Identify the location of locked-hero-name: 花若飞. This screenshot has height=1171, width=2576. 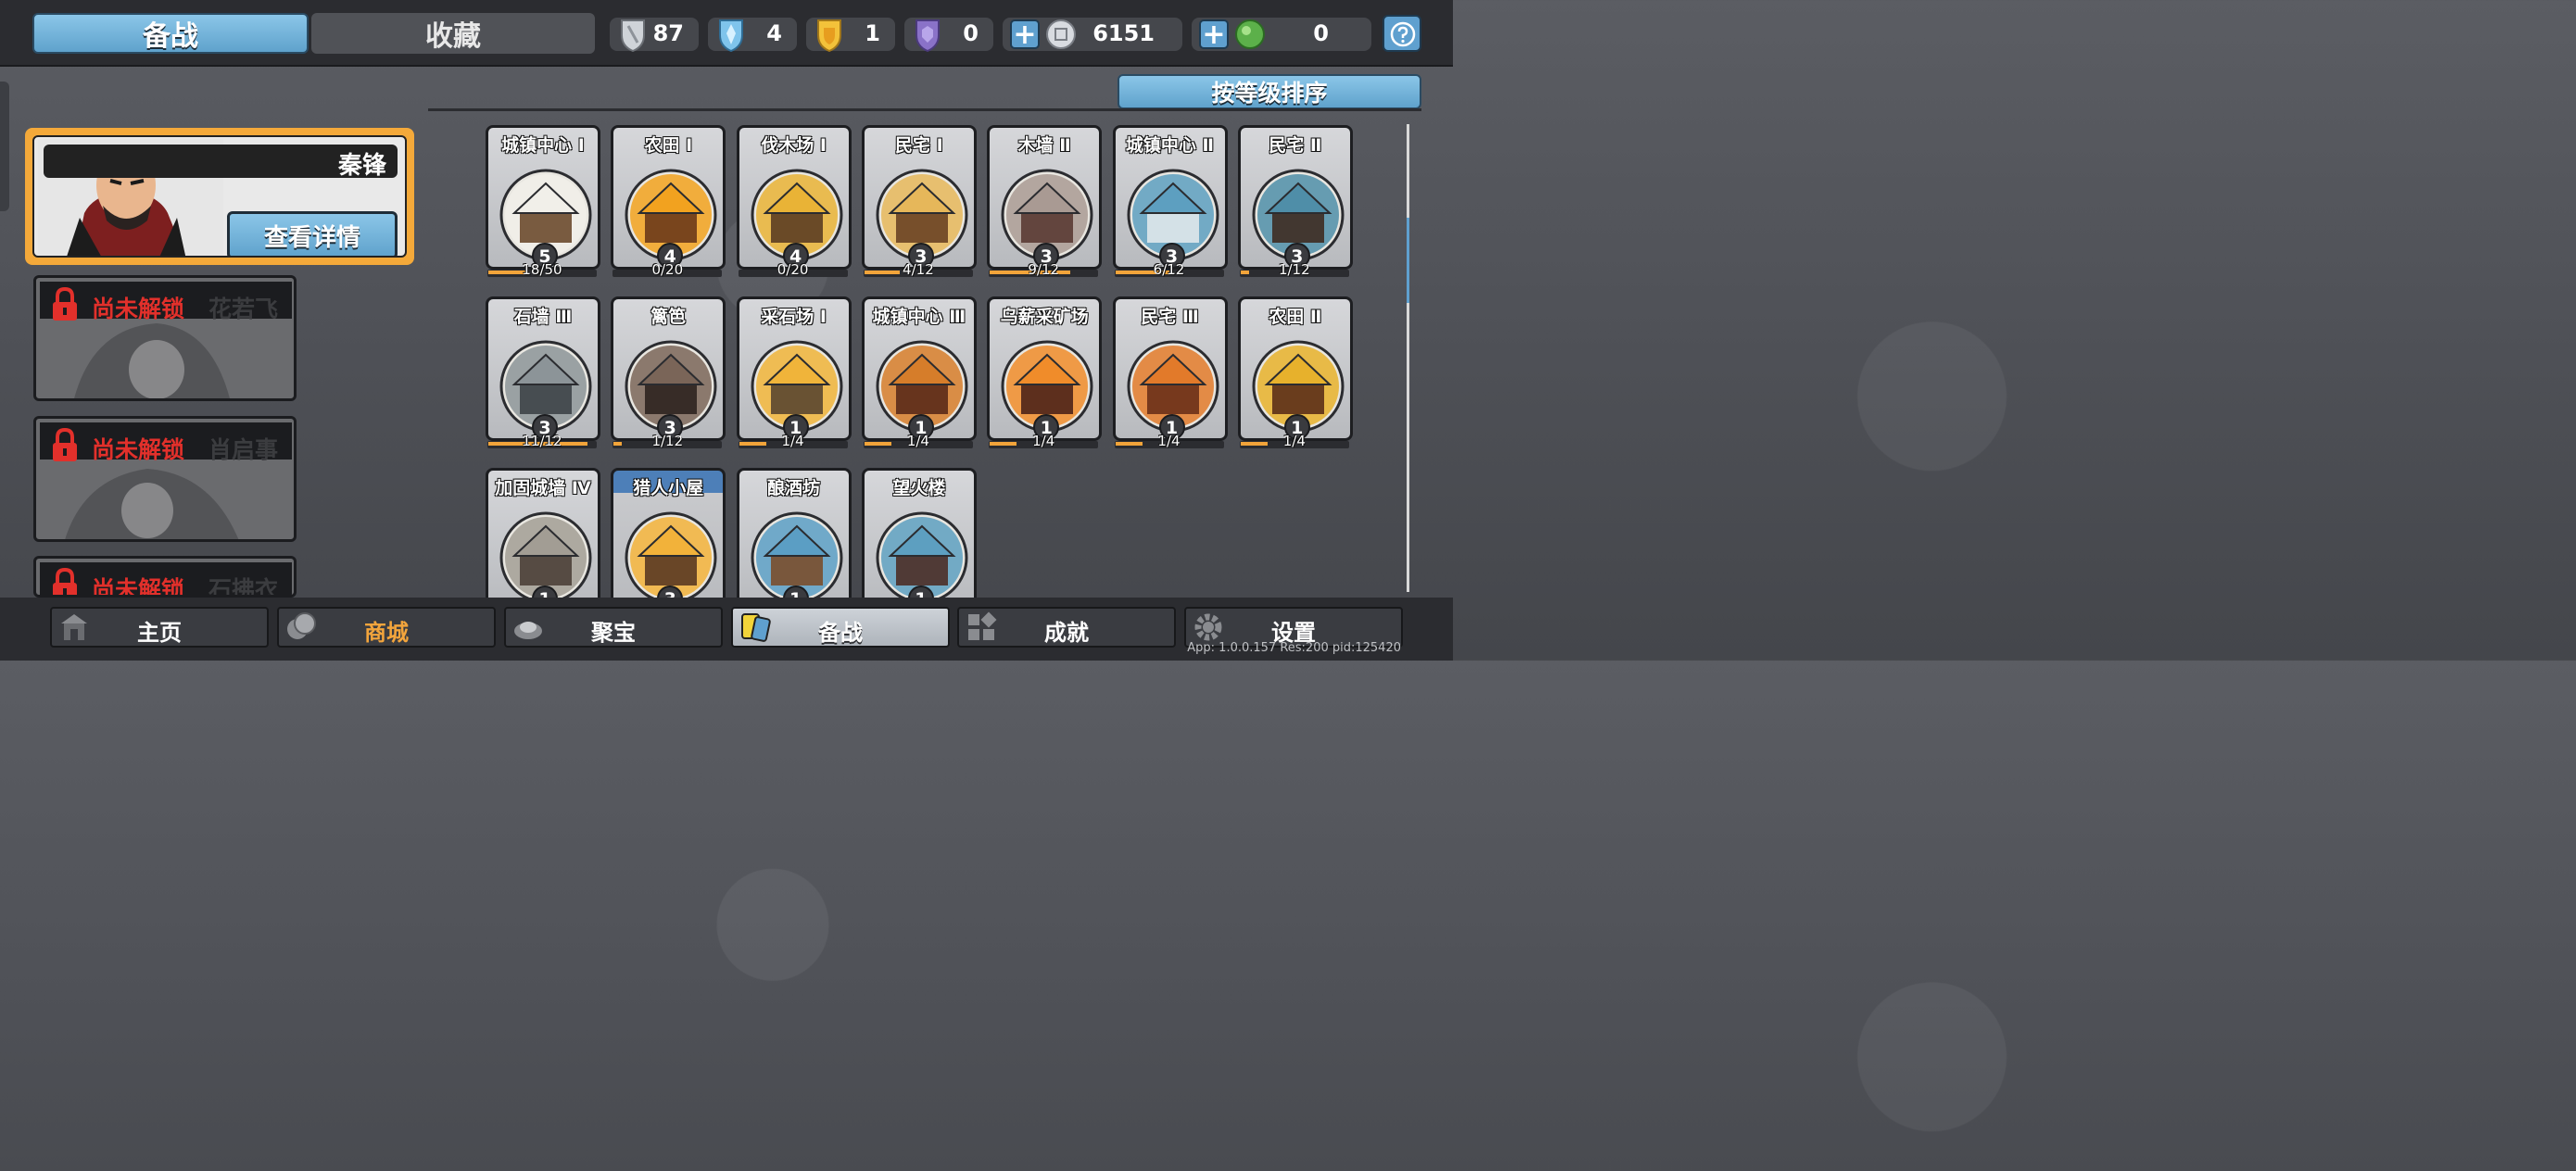
(244, 309).